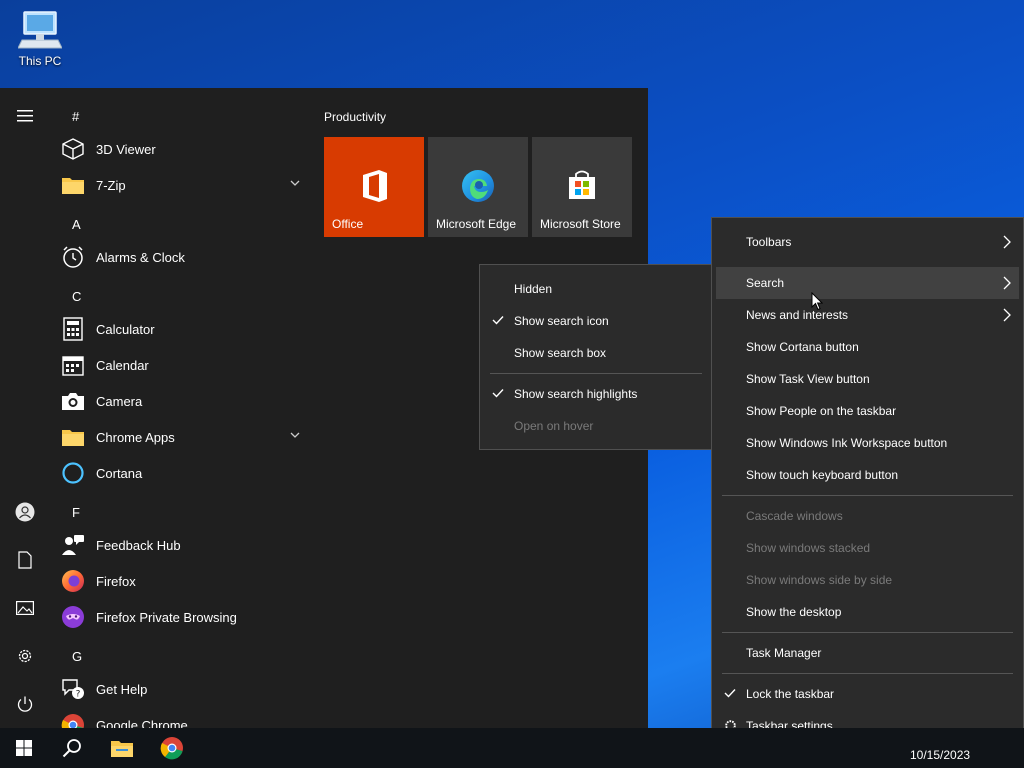 Image resolution: width=1024 pixels, height=768 pixels. I want to click on taskbar-google-chrome, so click(172, 748).